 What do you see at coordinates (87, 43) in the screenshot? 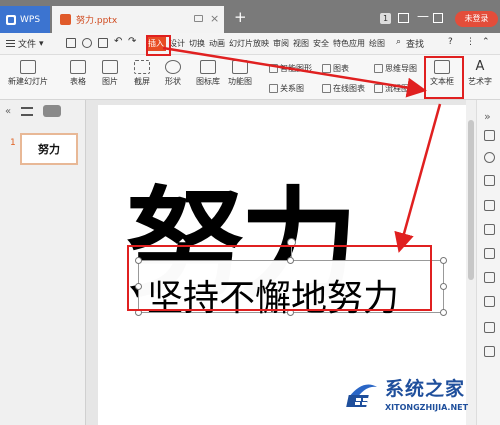
I see `print-icon` at bounding box center [87, 43].